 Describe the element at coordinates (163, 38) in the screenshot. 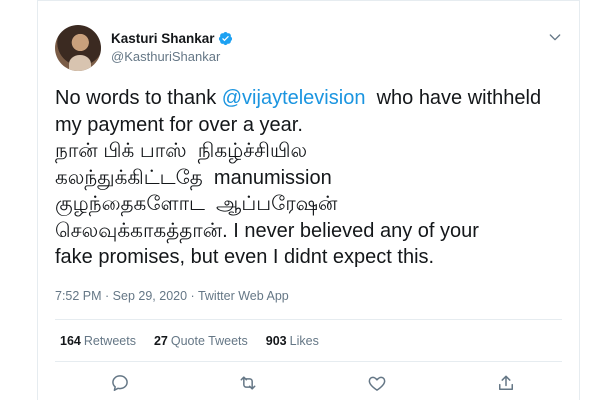

I see `display-name: Kasturi Shankar` at that location.